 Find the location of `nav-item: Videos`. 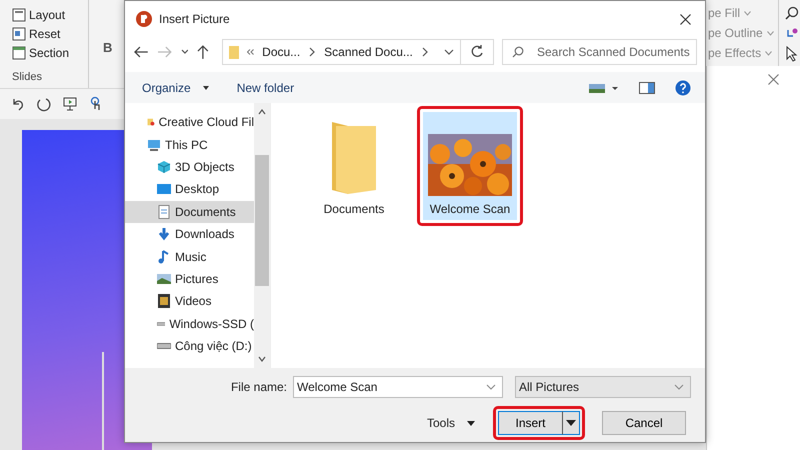

nav-item: Videos is located at coordinates (189, 301).